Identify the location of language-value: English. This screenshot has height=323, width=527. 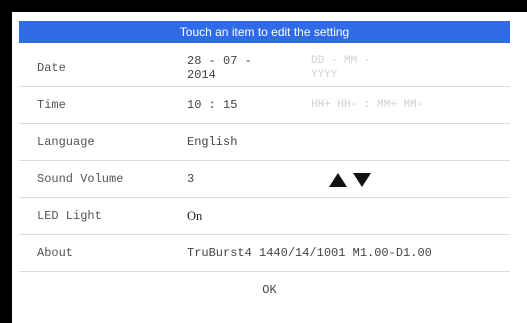
(212, 142).